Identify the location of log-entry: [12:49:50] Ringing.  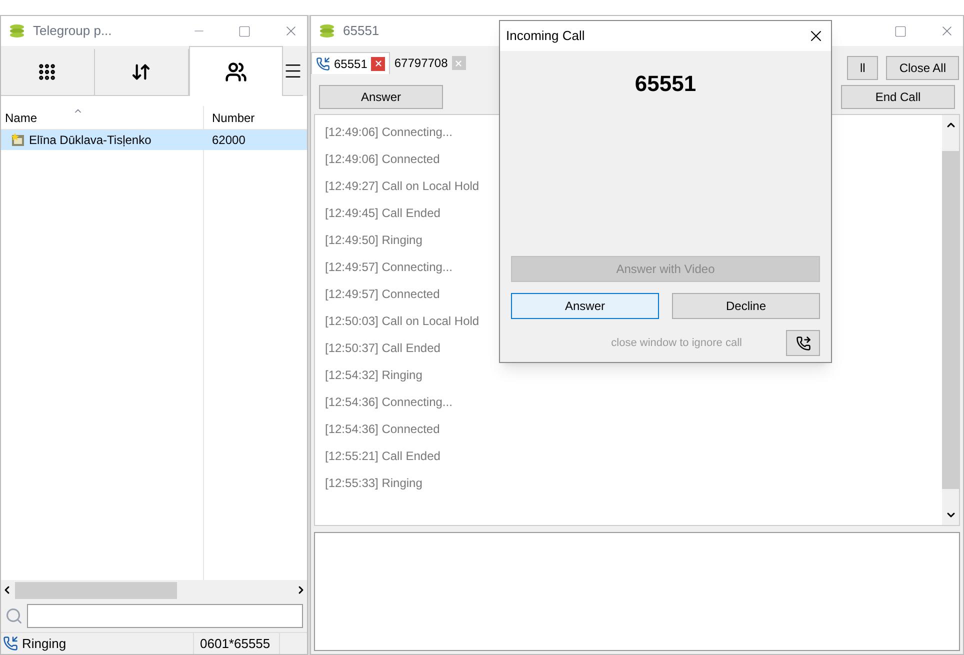
(373, 240).